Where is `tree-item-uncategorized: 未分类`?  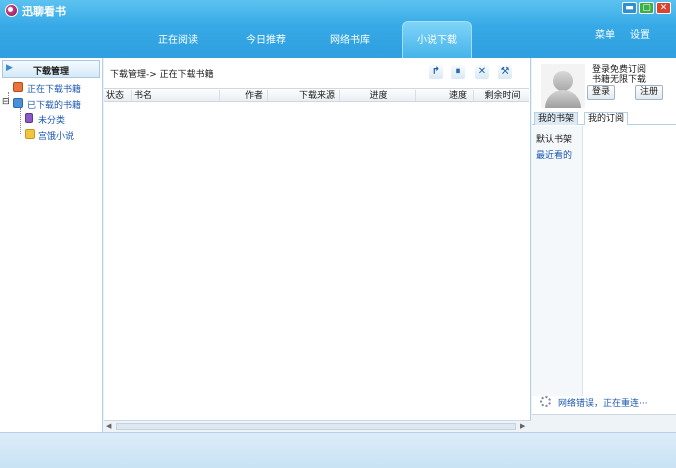 tree-item-uncategorized: 未分类 is located at coordinates (51, 119).